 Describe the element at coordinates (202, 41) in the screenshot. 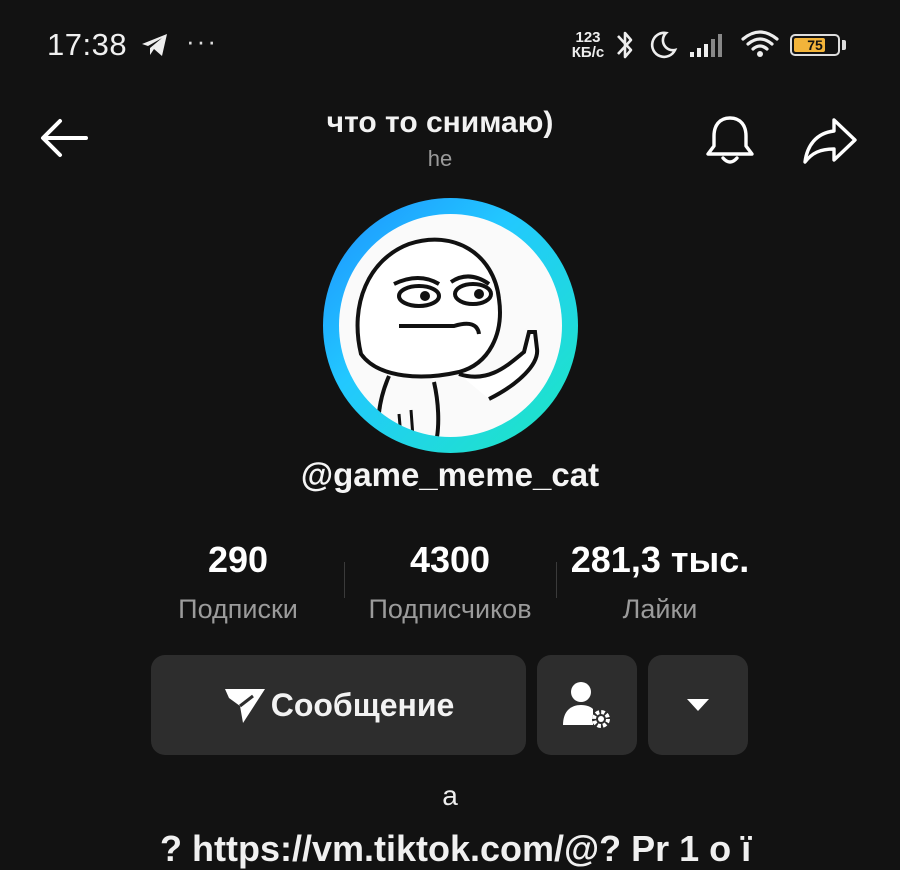

I see `more-notifications-indicator: ···` at that location.